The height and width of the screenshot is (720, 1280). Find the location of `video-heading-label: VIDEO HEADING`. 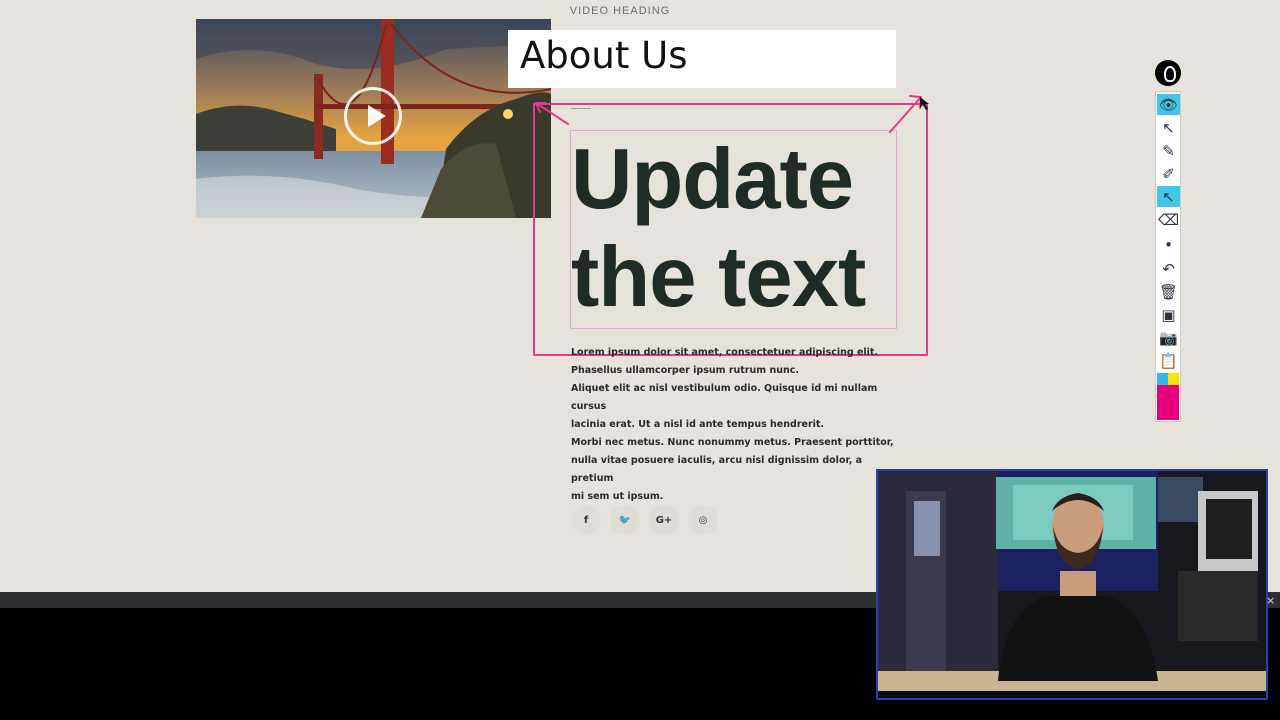

video-heading-label: VIDEO HEADING is located at coordinates (620, 11).